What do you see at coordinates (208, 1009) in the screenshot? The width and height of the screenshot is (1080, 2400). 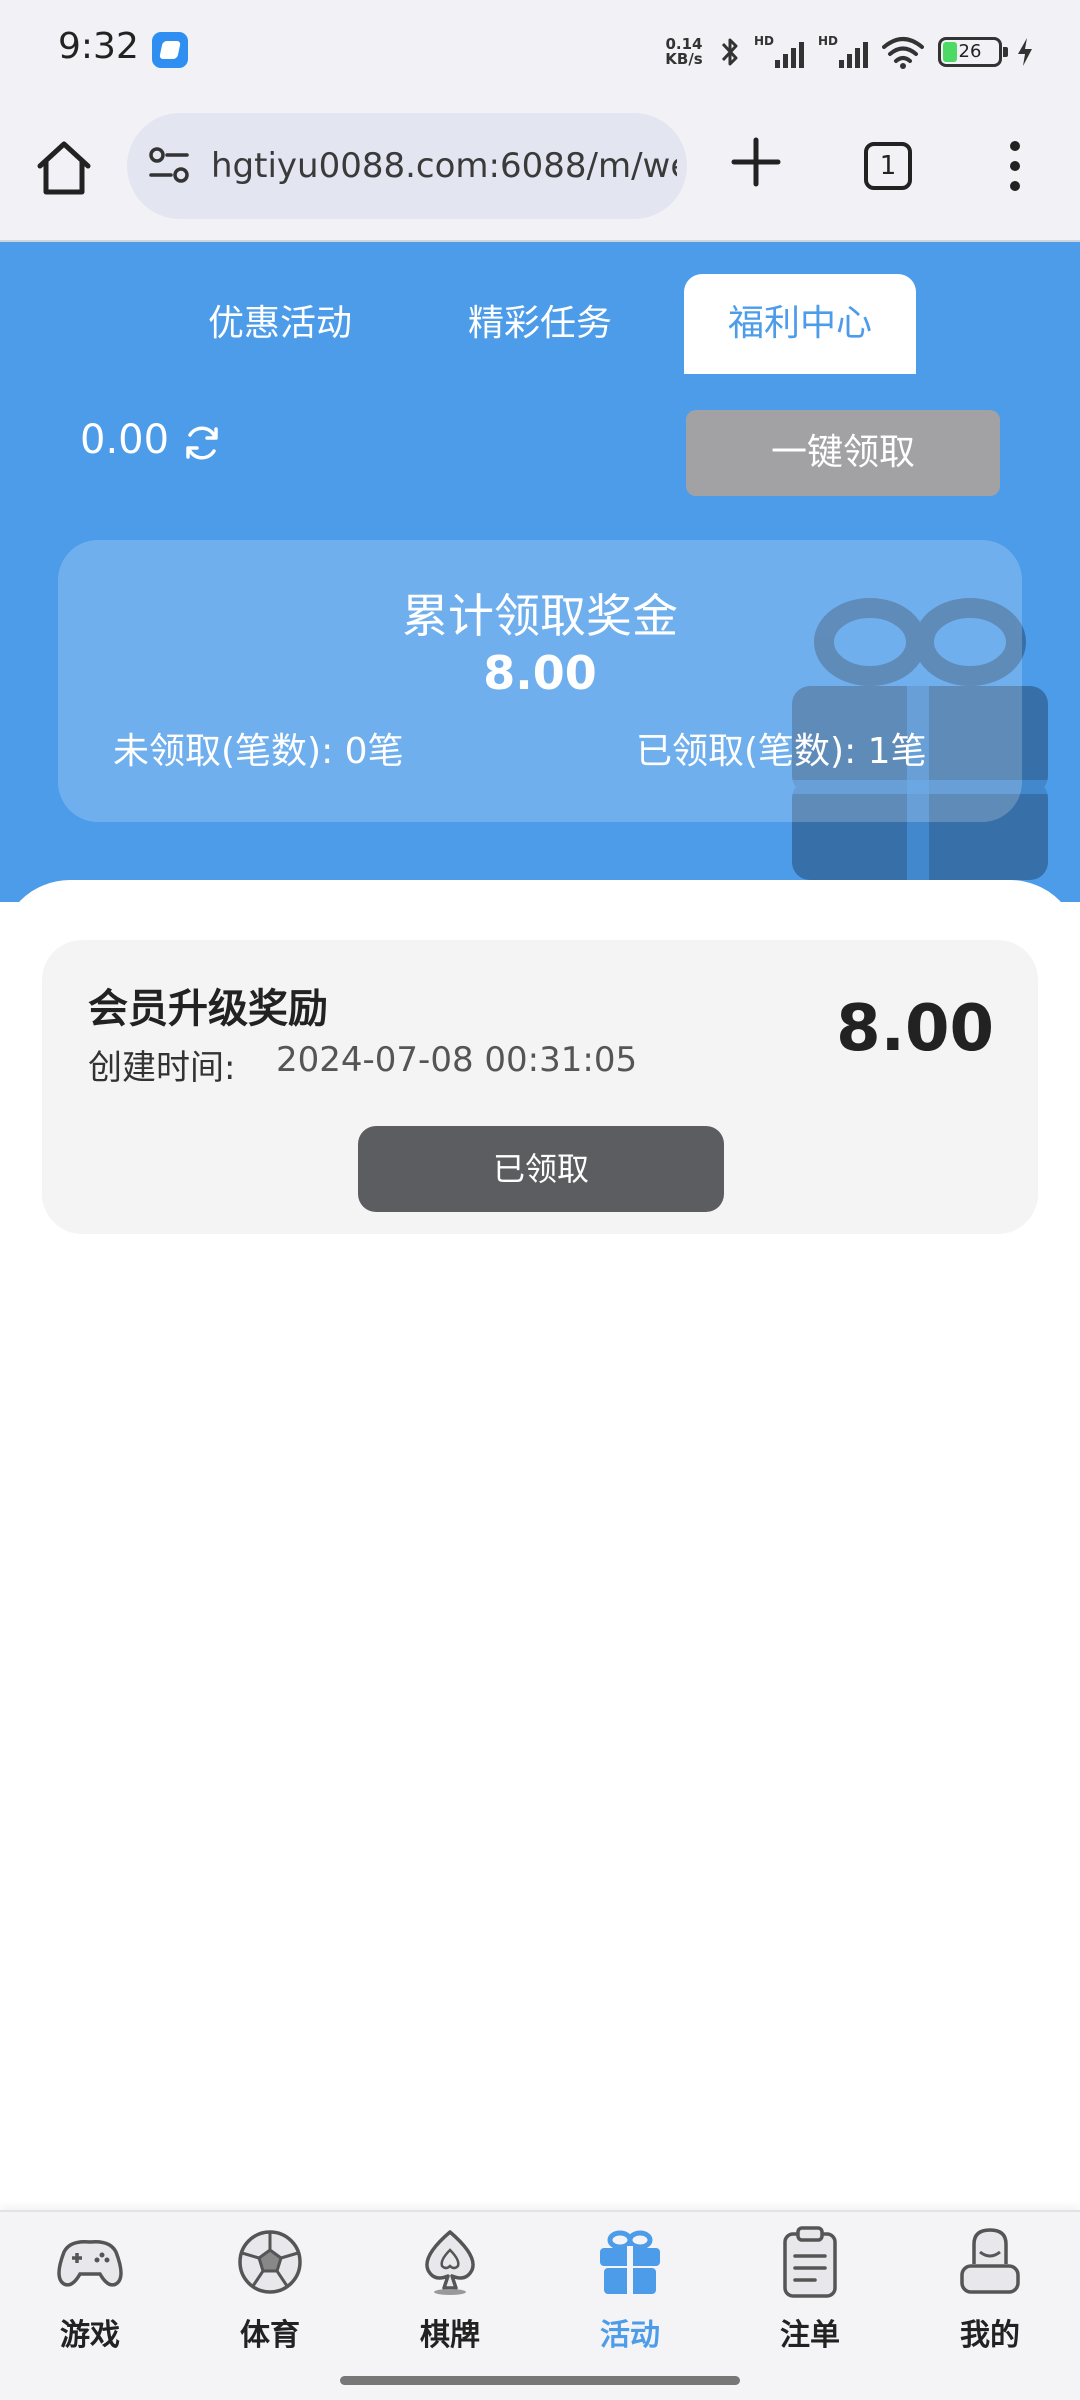 I see `reward-title: 会员升级奖励` at bounding box center [208, 1009].